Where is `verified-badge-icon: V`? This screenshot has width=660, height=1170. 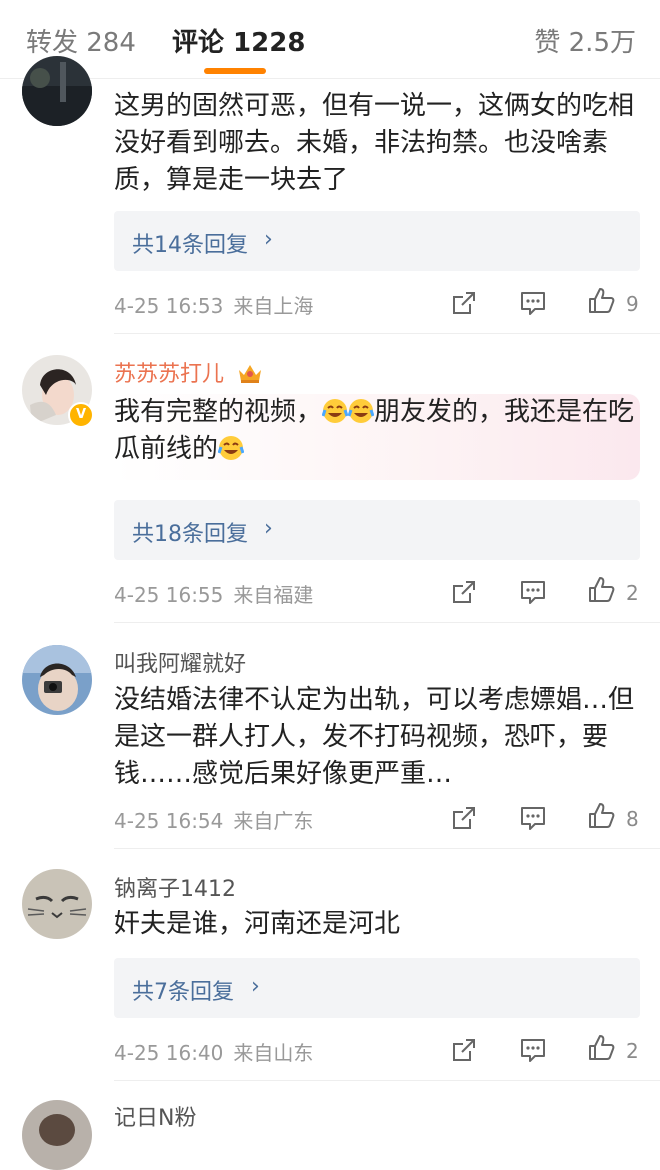
verified-badge-icon: V is located at coordinates (81, 415).